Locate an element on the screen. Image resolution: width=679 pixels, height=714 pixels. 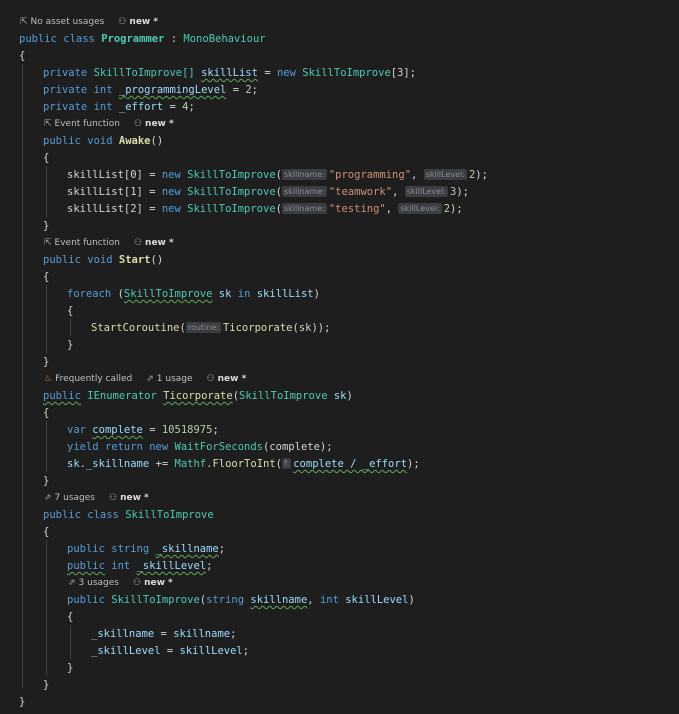
flame-icon: ♨ is located at coordinates (48, 379).